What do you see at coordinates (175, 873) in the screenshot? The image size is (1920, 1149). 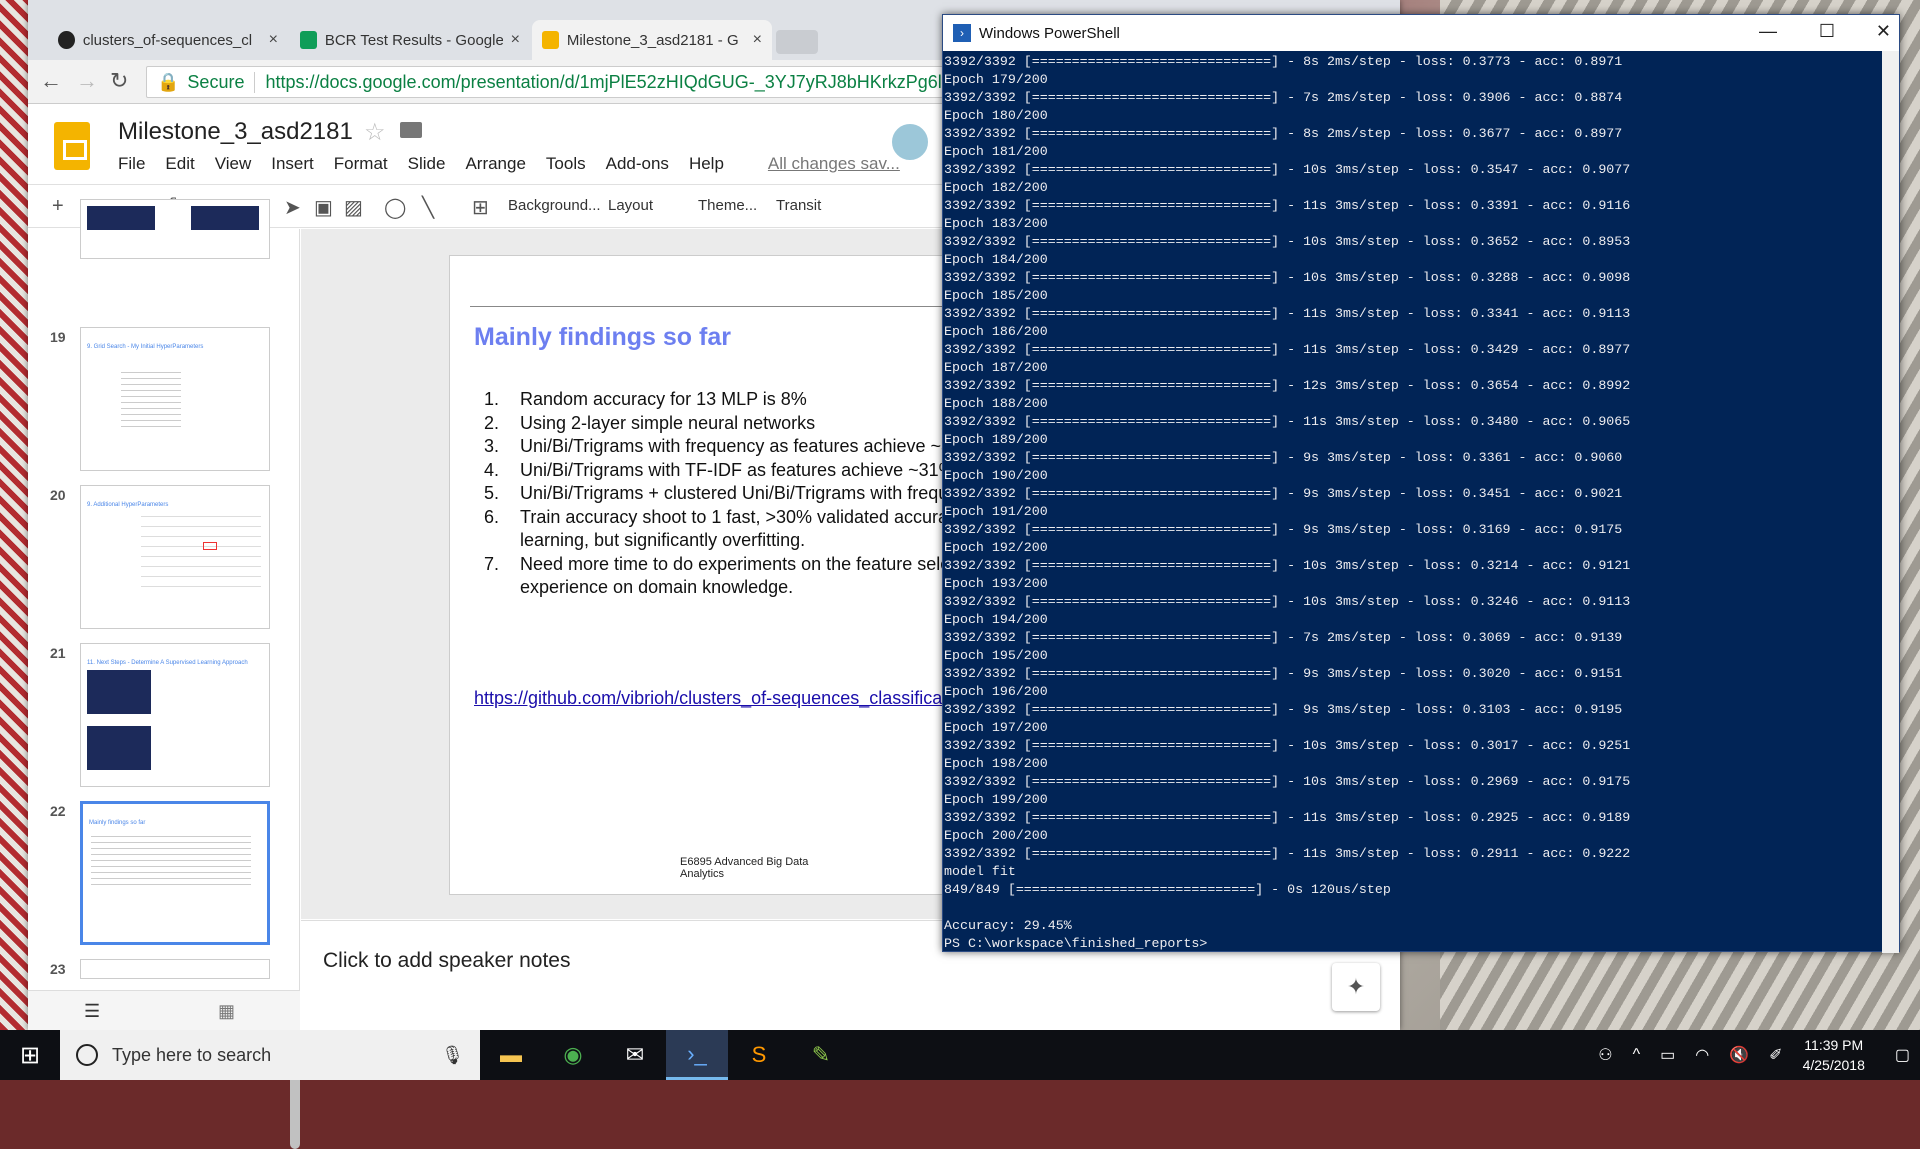 I see `slide-thumb-22: Mainly findings so far` at bounding box center [175, 873].